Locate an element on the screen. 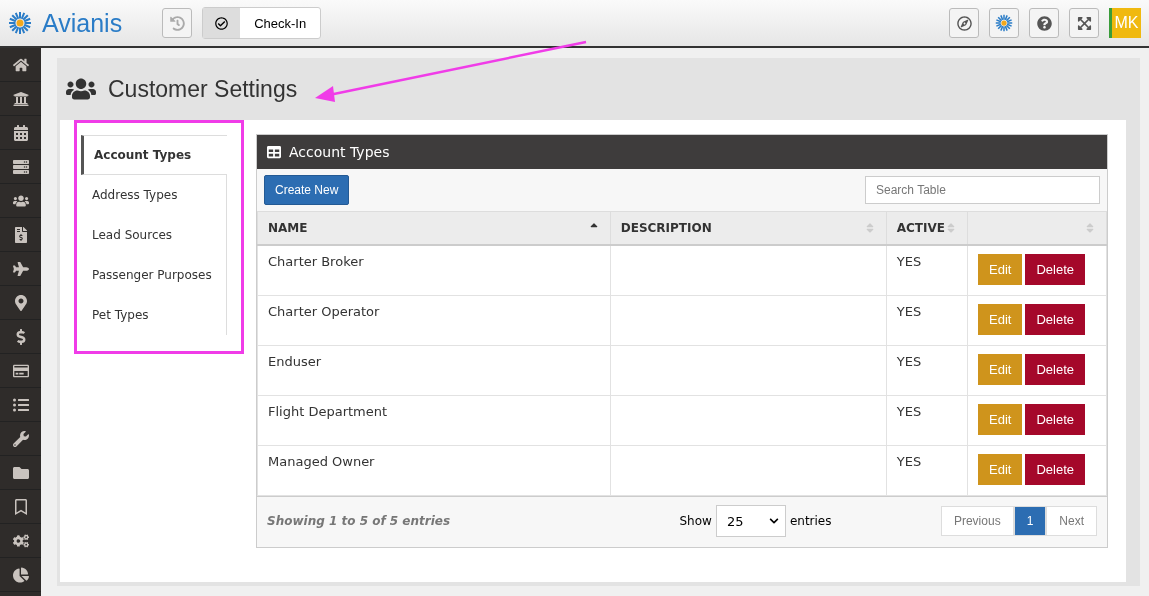 The height and width of the screenshot is (596, 1149). help-button is located at coordinates (1044, 23).